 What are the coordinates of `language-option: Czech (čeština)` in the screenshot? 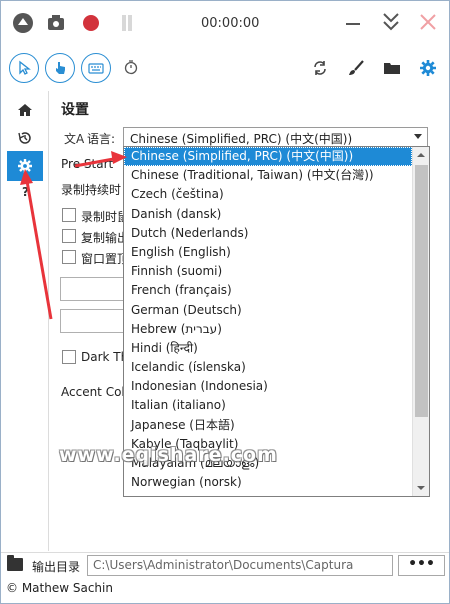 It's located at (268, 194).